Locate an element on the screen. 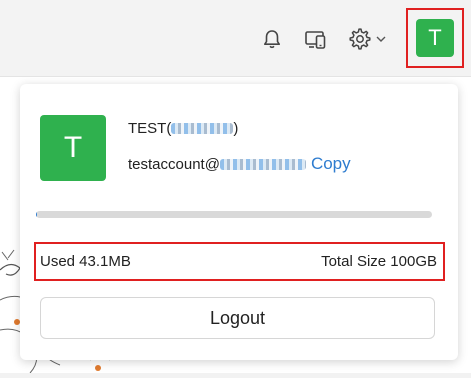 Image resolution: width=471 pixels, height=378 pixels. user-name-prefix: TEST( is located at coordinates (149, 128).